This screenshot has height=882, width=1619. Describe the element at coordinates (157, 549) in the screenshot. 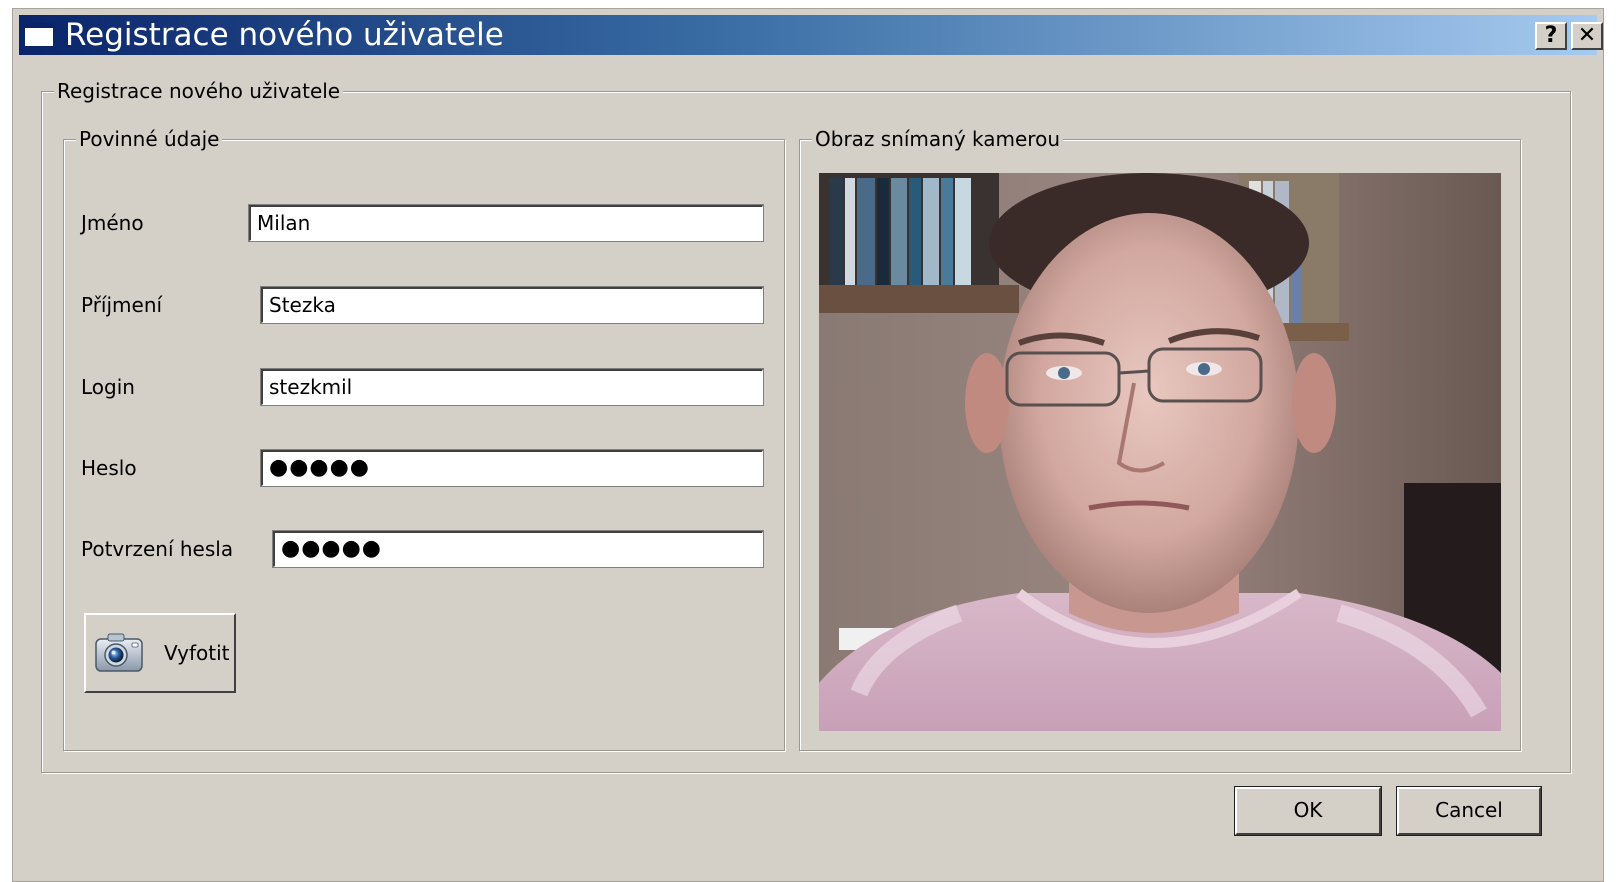

I see `password-confirm-label: Potvrzení hesla` at that location.